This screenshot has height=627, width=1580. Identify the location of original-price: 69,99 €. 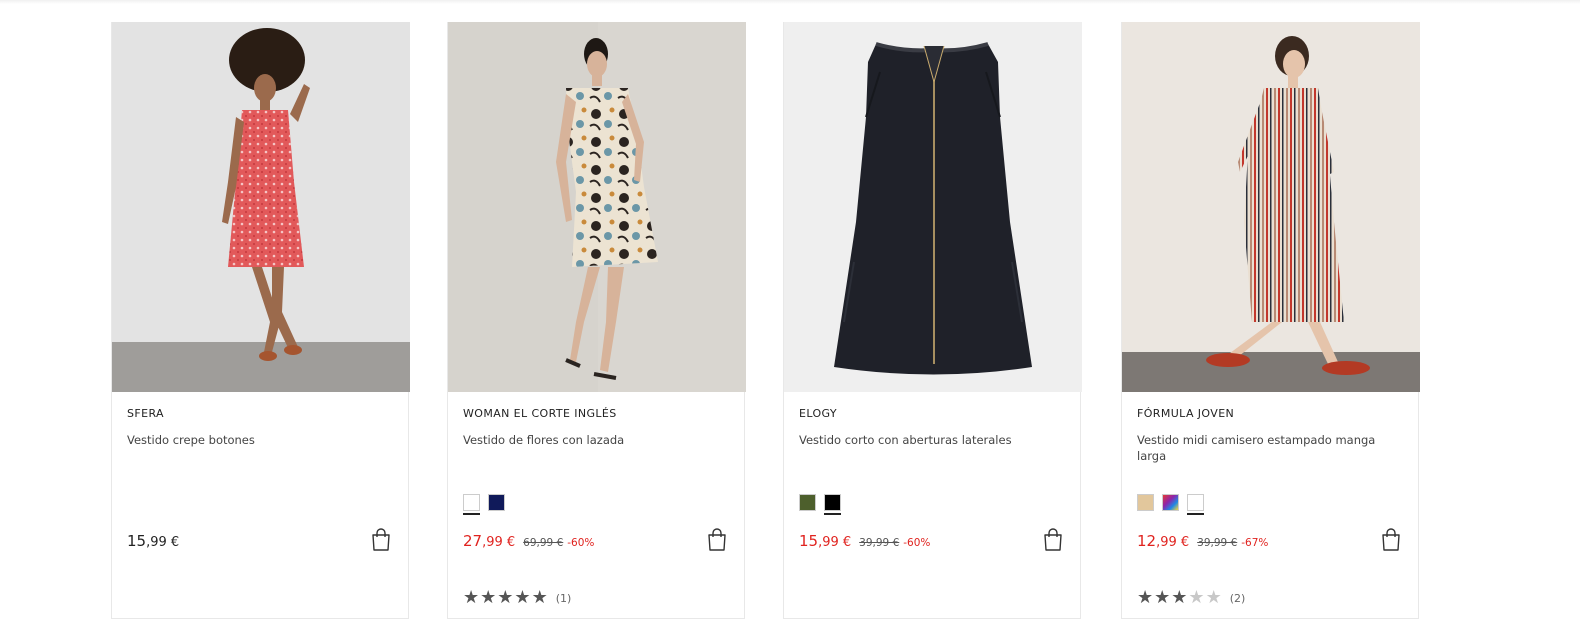
(543, 543).